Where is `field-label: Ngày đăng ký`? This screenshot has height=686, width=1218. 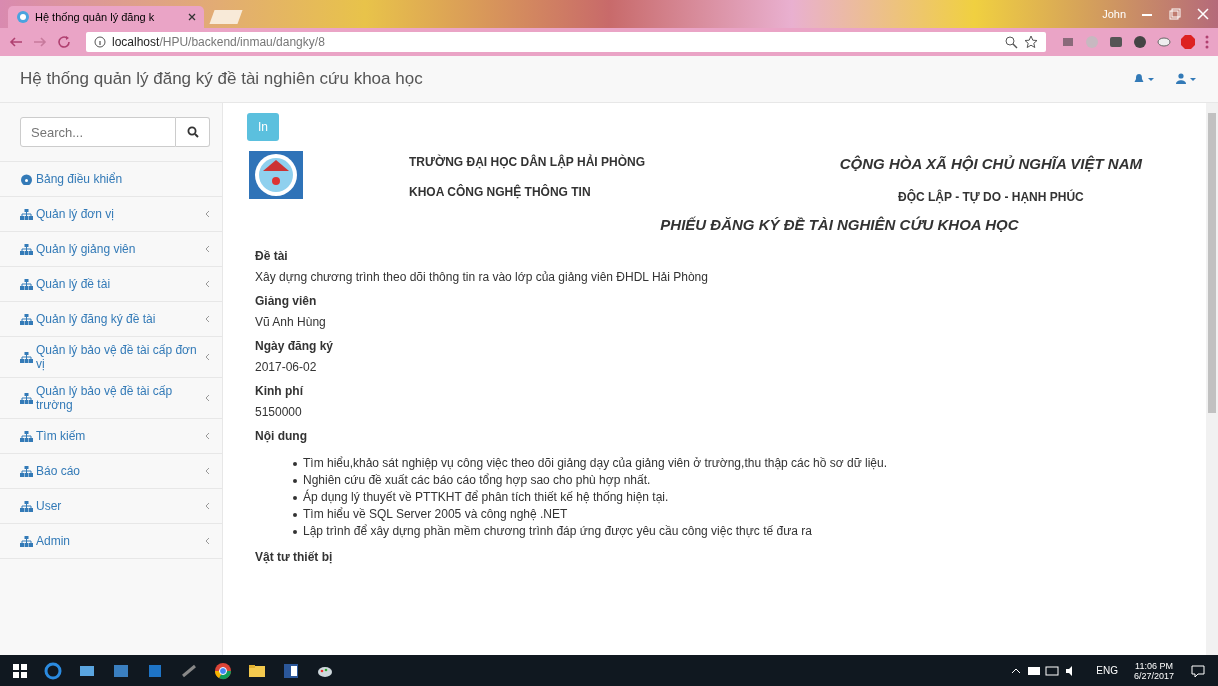
field-label: Ngày đăng ký is located at coordinates (295, 346).